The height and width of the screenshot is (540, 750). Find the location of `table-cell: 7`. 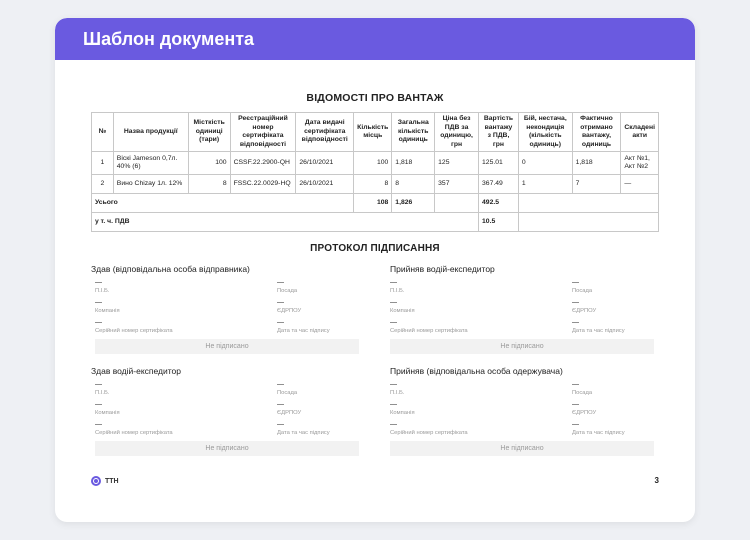

table-cell: 7 is located at coordinates (596, 184).